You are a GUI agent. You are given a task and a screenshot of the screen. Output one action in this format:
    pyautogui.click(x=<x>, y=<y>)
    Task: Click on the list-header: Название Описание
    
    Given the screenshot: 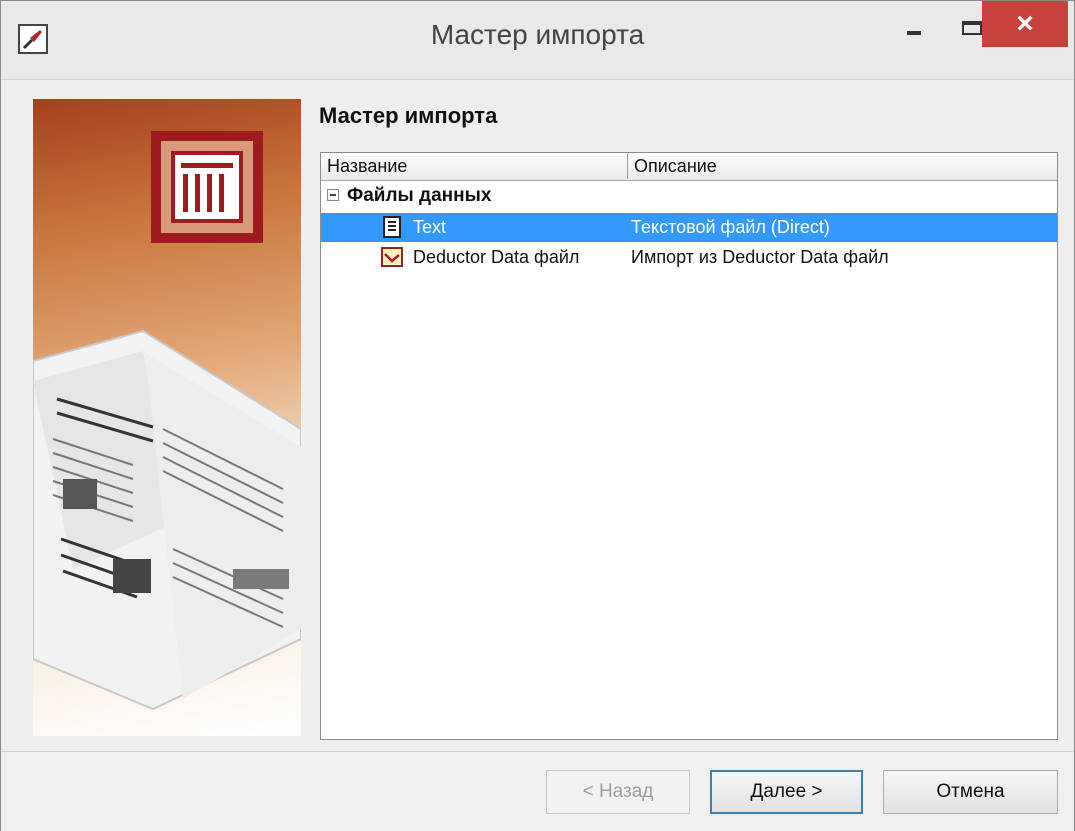 What is the action you would take?
    pyautogui.click(x=689, y=167)
    